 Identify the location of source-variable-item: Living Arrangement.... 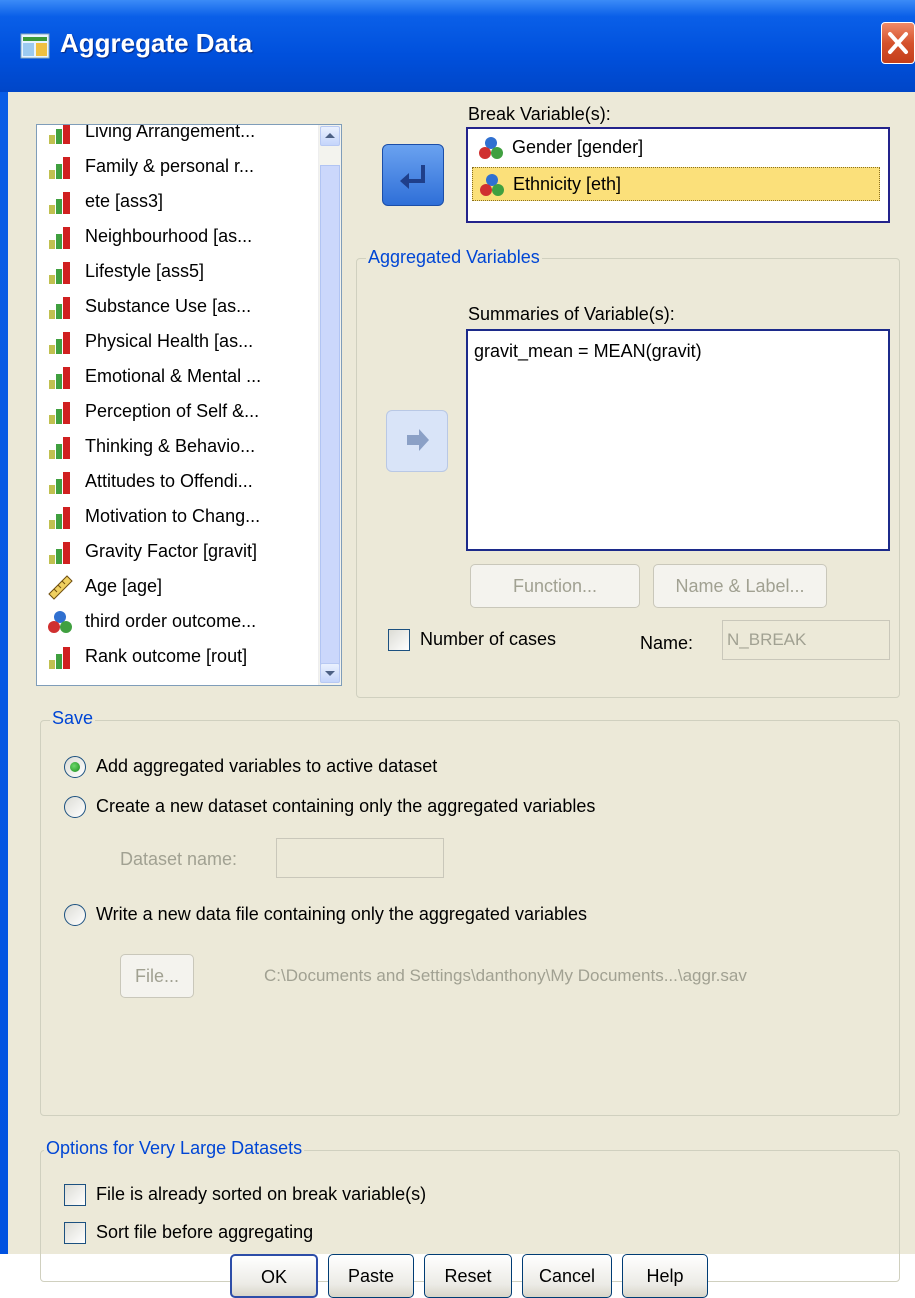
(178, 135).